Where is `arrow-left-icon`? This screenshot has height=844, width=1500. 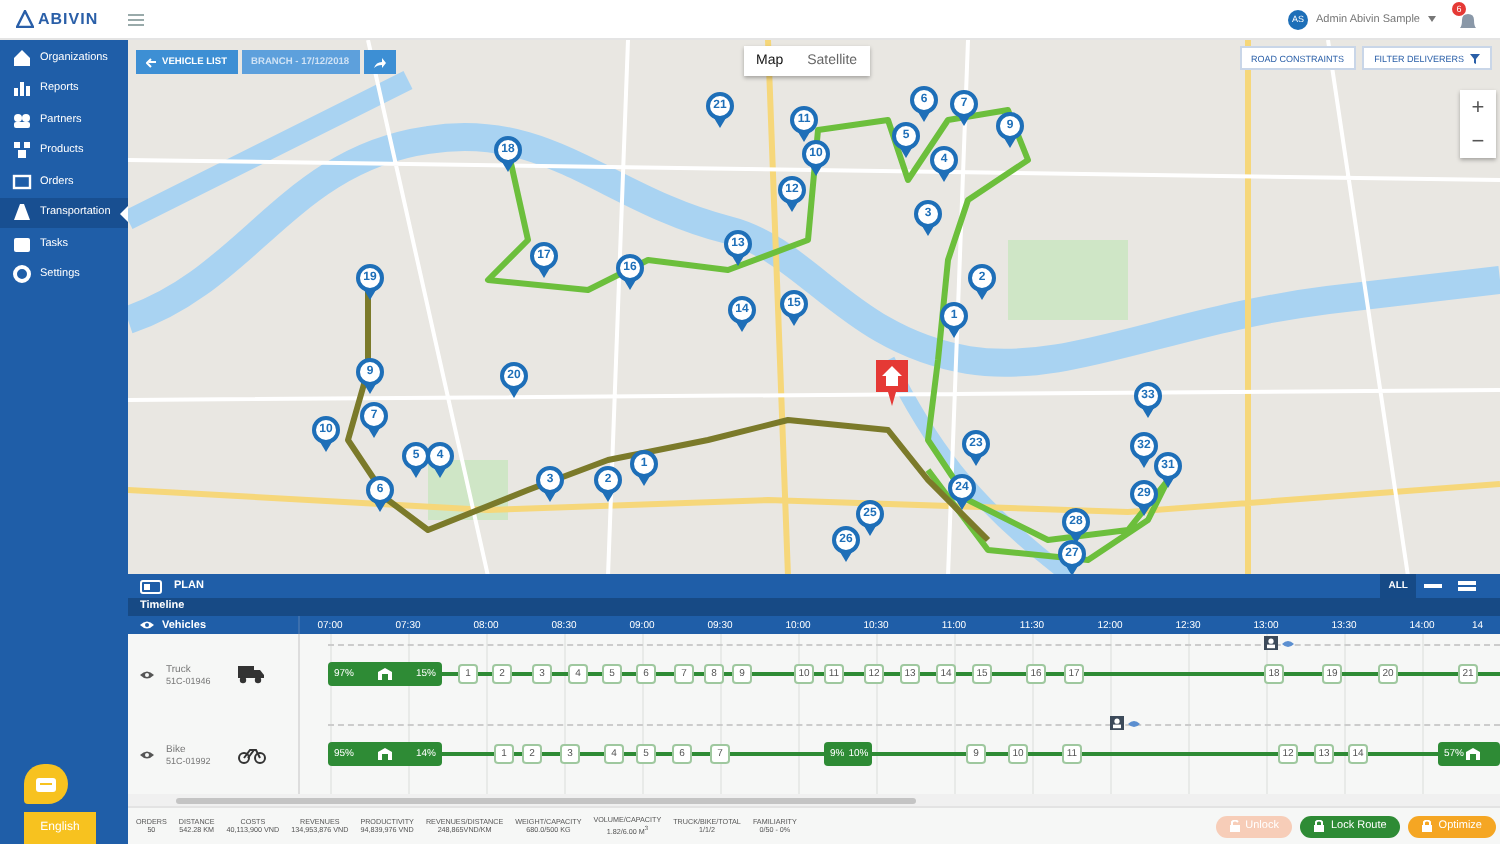 arrow-left-icon is located at coordinates (151, 62).